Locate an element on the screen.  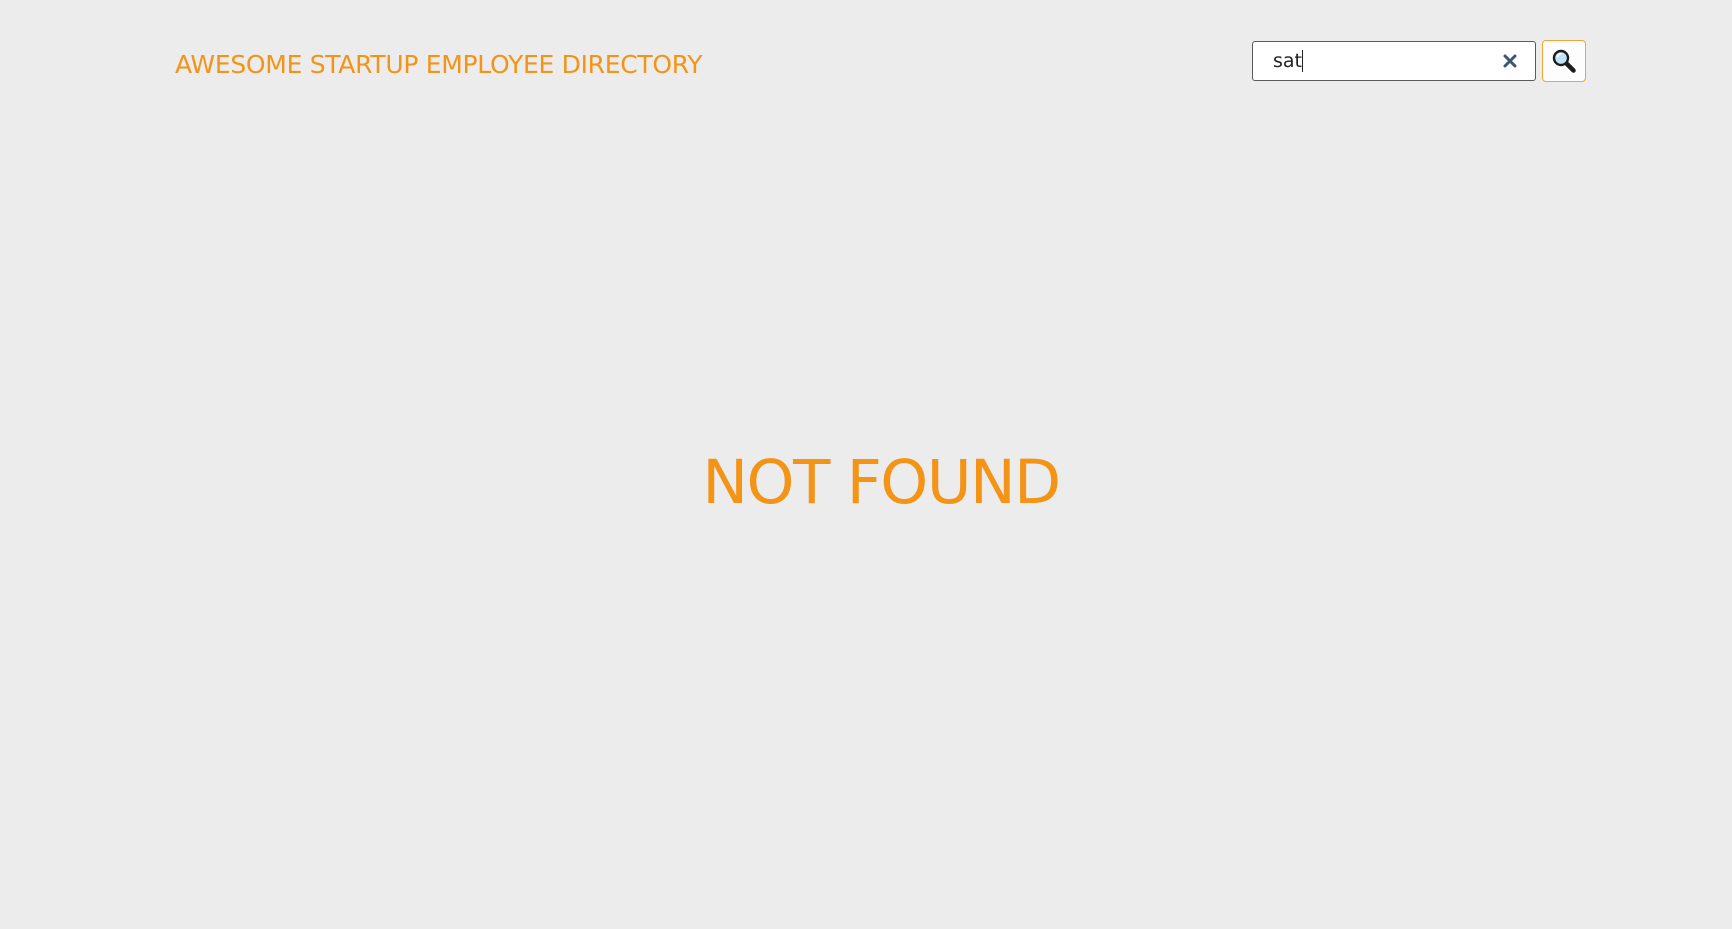
close-icon is located at coordinates (1510, 61).